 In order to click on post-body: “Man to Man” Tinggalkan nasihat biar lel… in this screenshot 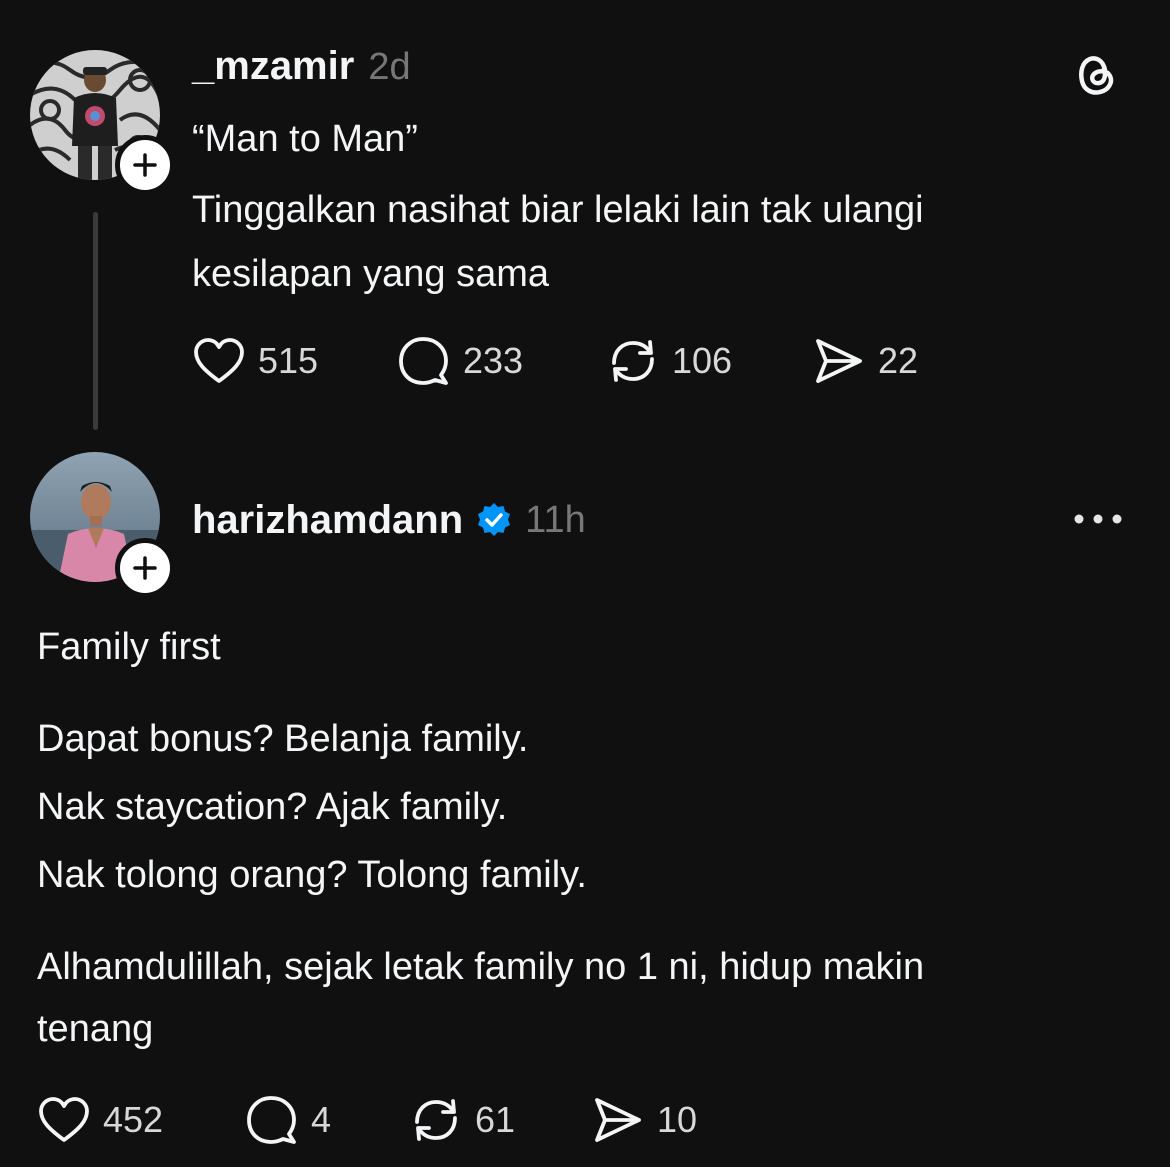, I will do `click(558, 206)`.